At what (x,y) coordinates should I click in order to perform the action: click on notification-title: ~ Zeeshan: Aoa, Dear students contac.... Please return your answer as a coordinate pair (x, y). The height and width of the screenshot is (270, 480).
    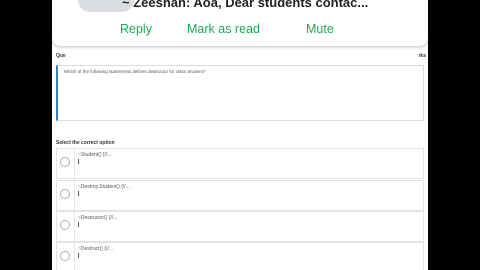
    Looking at the image, I should click on (245, 5).